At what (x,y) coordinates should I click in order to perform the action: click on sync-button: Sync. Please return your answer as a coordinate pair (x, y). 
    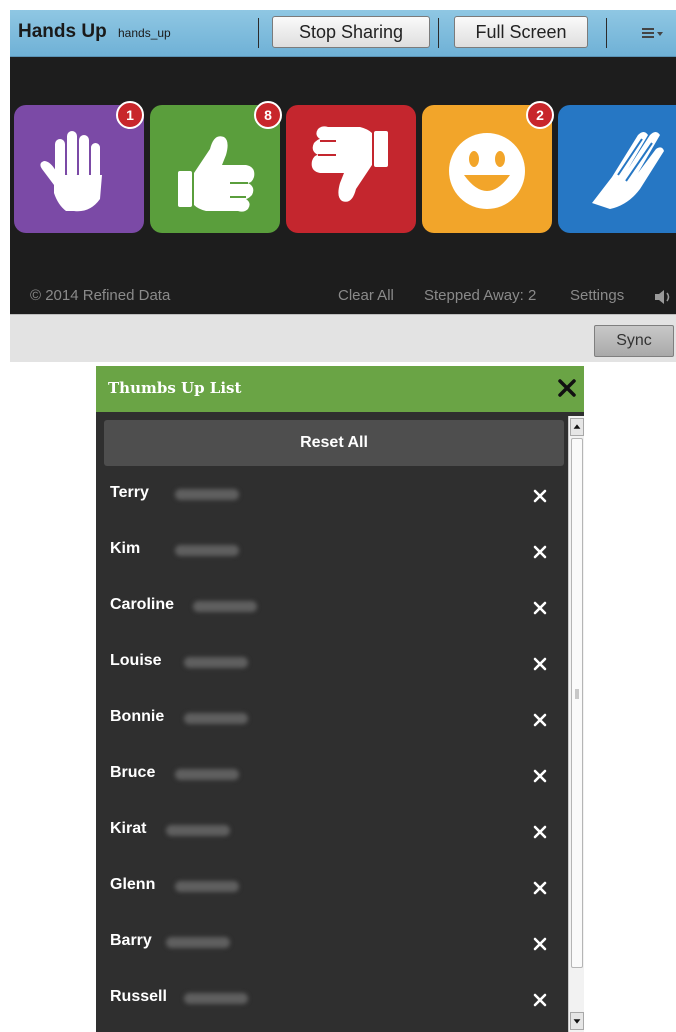
    Looking at the image, I should click on (634, 341).